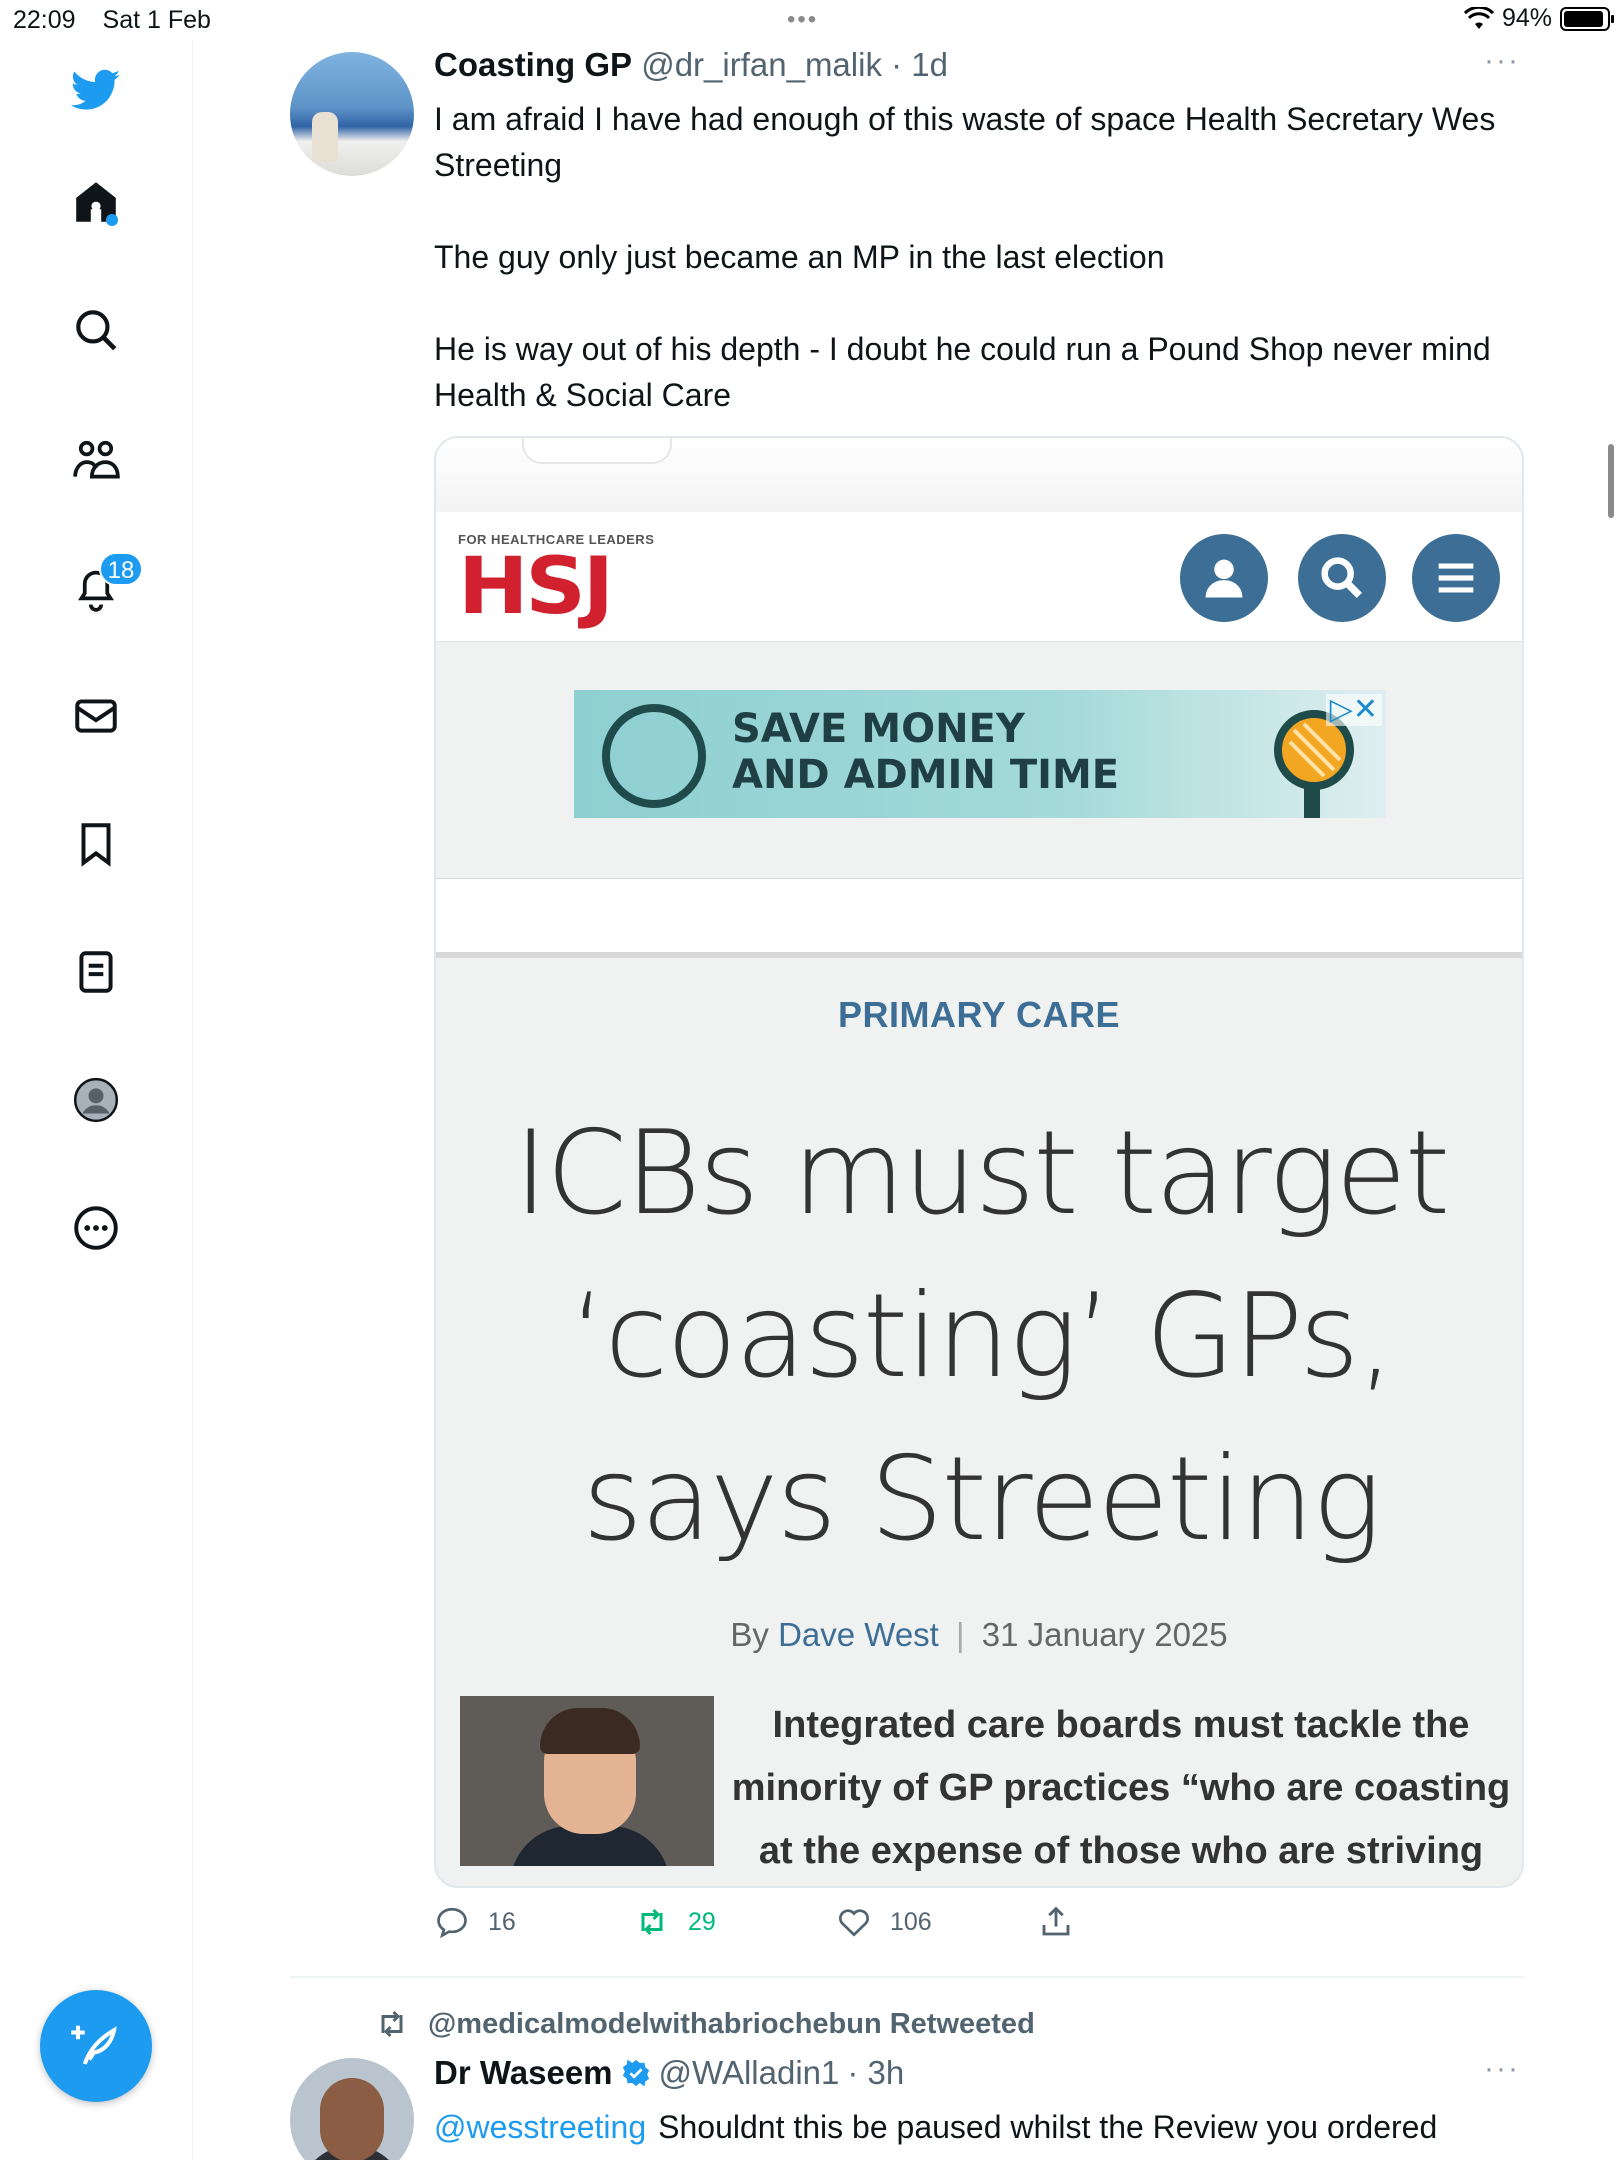 The height and width of the screenshot is (2160, 1620). I want to click on tweet2-time: · 3h, so click(875, 2073).